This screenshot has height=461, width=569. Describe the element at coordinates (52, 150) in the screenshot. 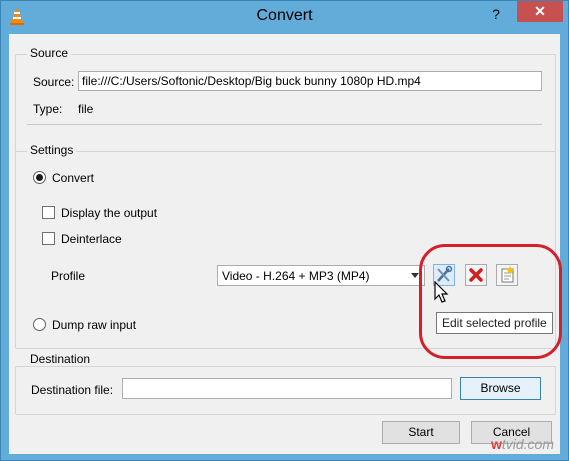

I see `settings-group-title: Settings` at that location.